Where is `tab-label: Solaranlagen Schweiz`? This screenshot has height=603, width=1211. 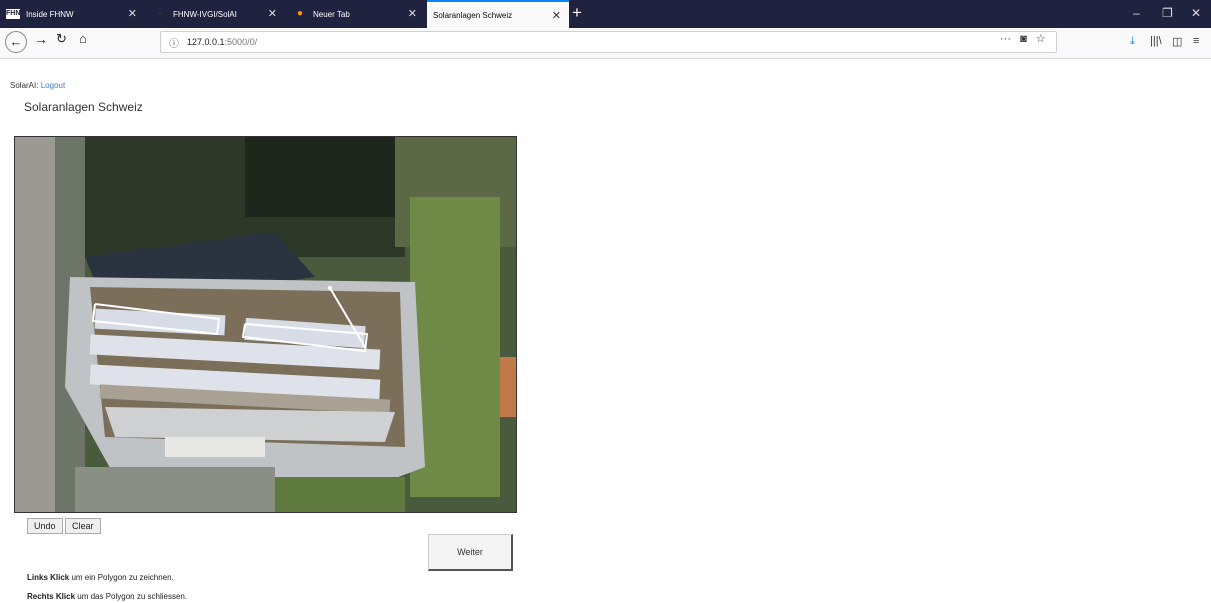
tab-label: Solaranlagen Schweiz is located at coordinates (473, 15).